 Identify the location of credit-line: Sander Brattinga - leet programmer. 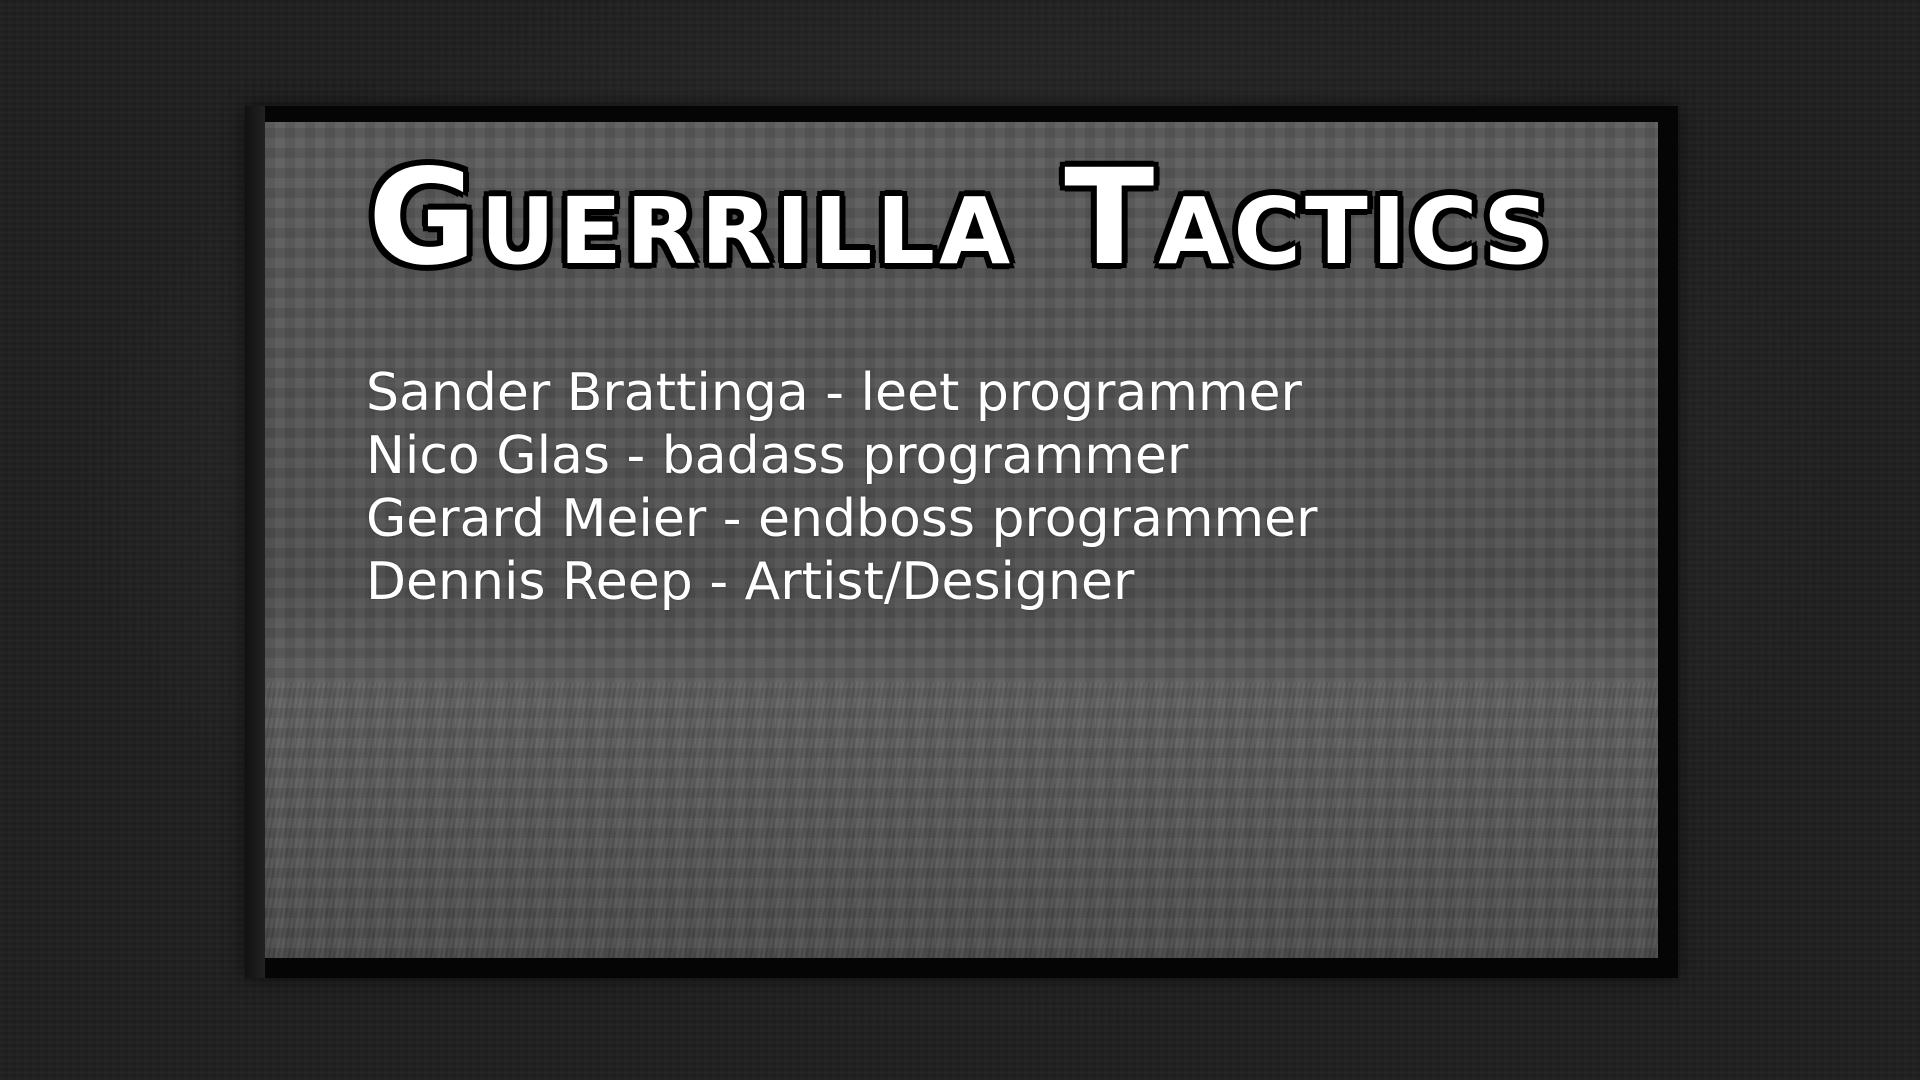
(834, 393).